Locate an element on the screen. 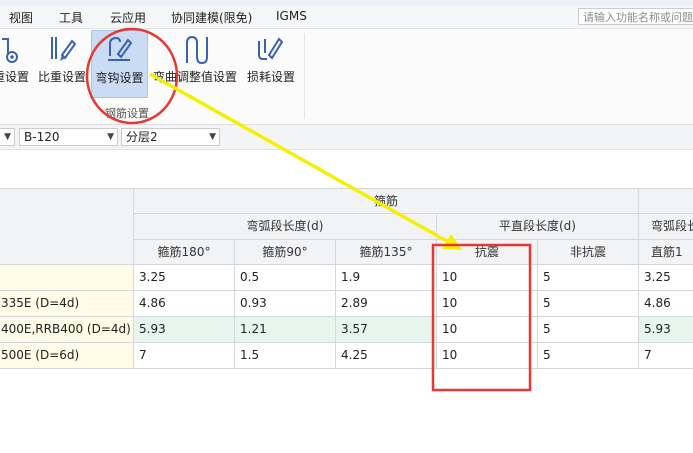 Image resolution: width=693 pixels, height=453 pixels. red-box-annotation is located at coordinates (481, 317).